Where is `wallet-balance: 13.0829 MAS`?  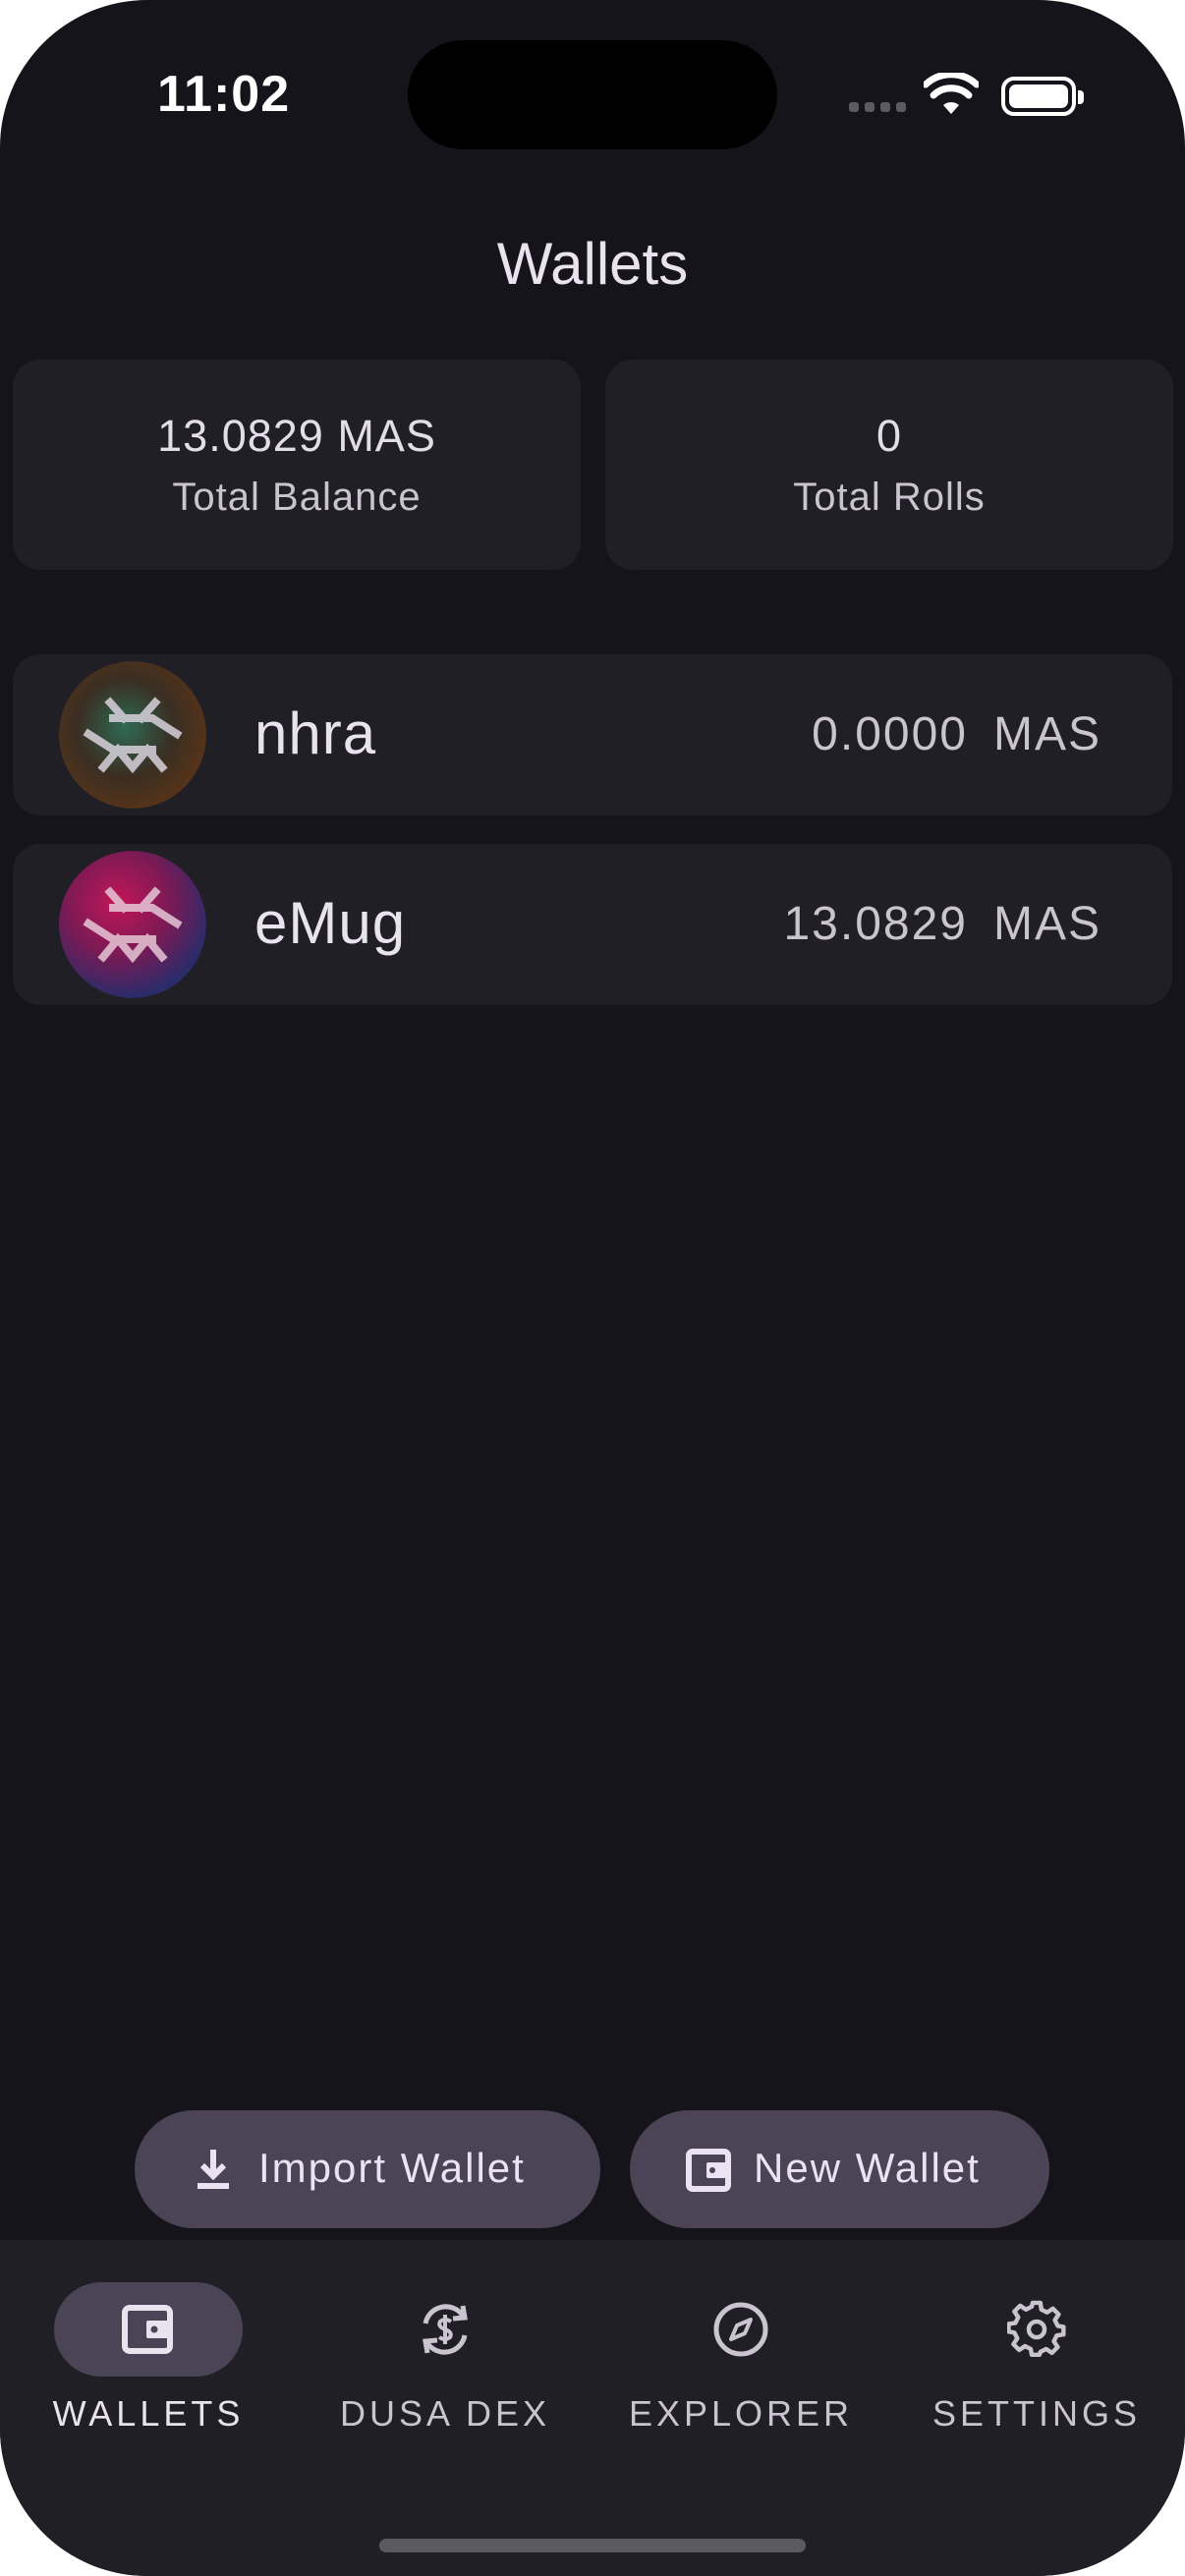 wallet-balance: 13.0829 MAS is located at coordinates (942, 924).